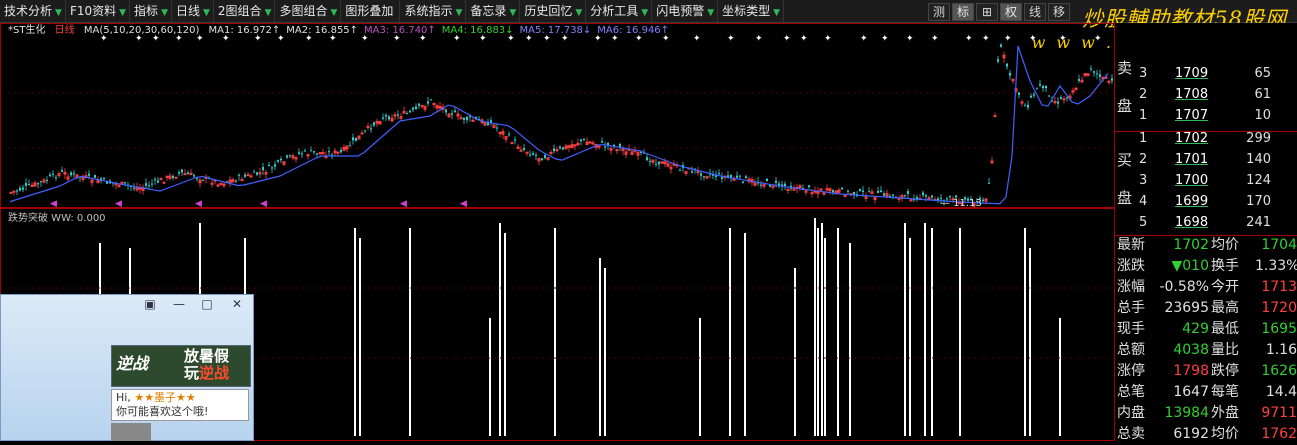 The height and width of the screenshot is (445, 1297). I want to click on menu-item-label: 多图组合, so click(303, 11).